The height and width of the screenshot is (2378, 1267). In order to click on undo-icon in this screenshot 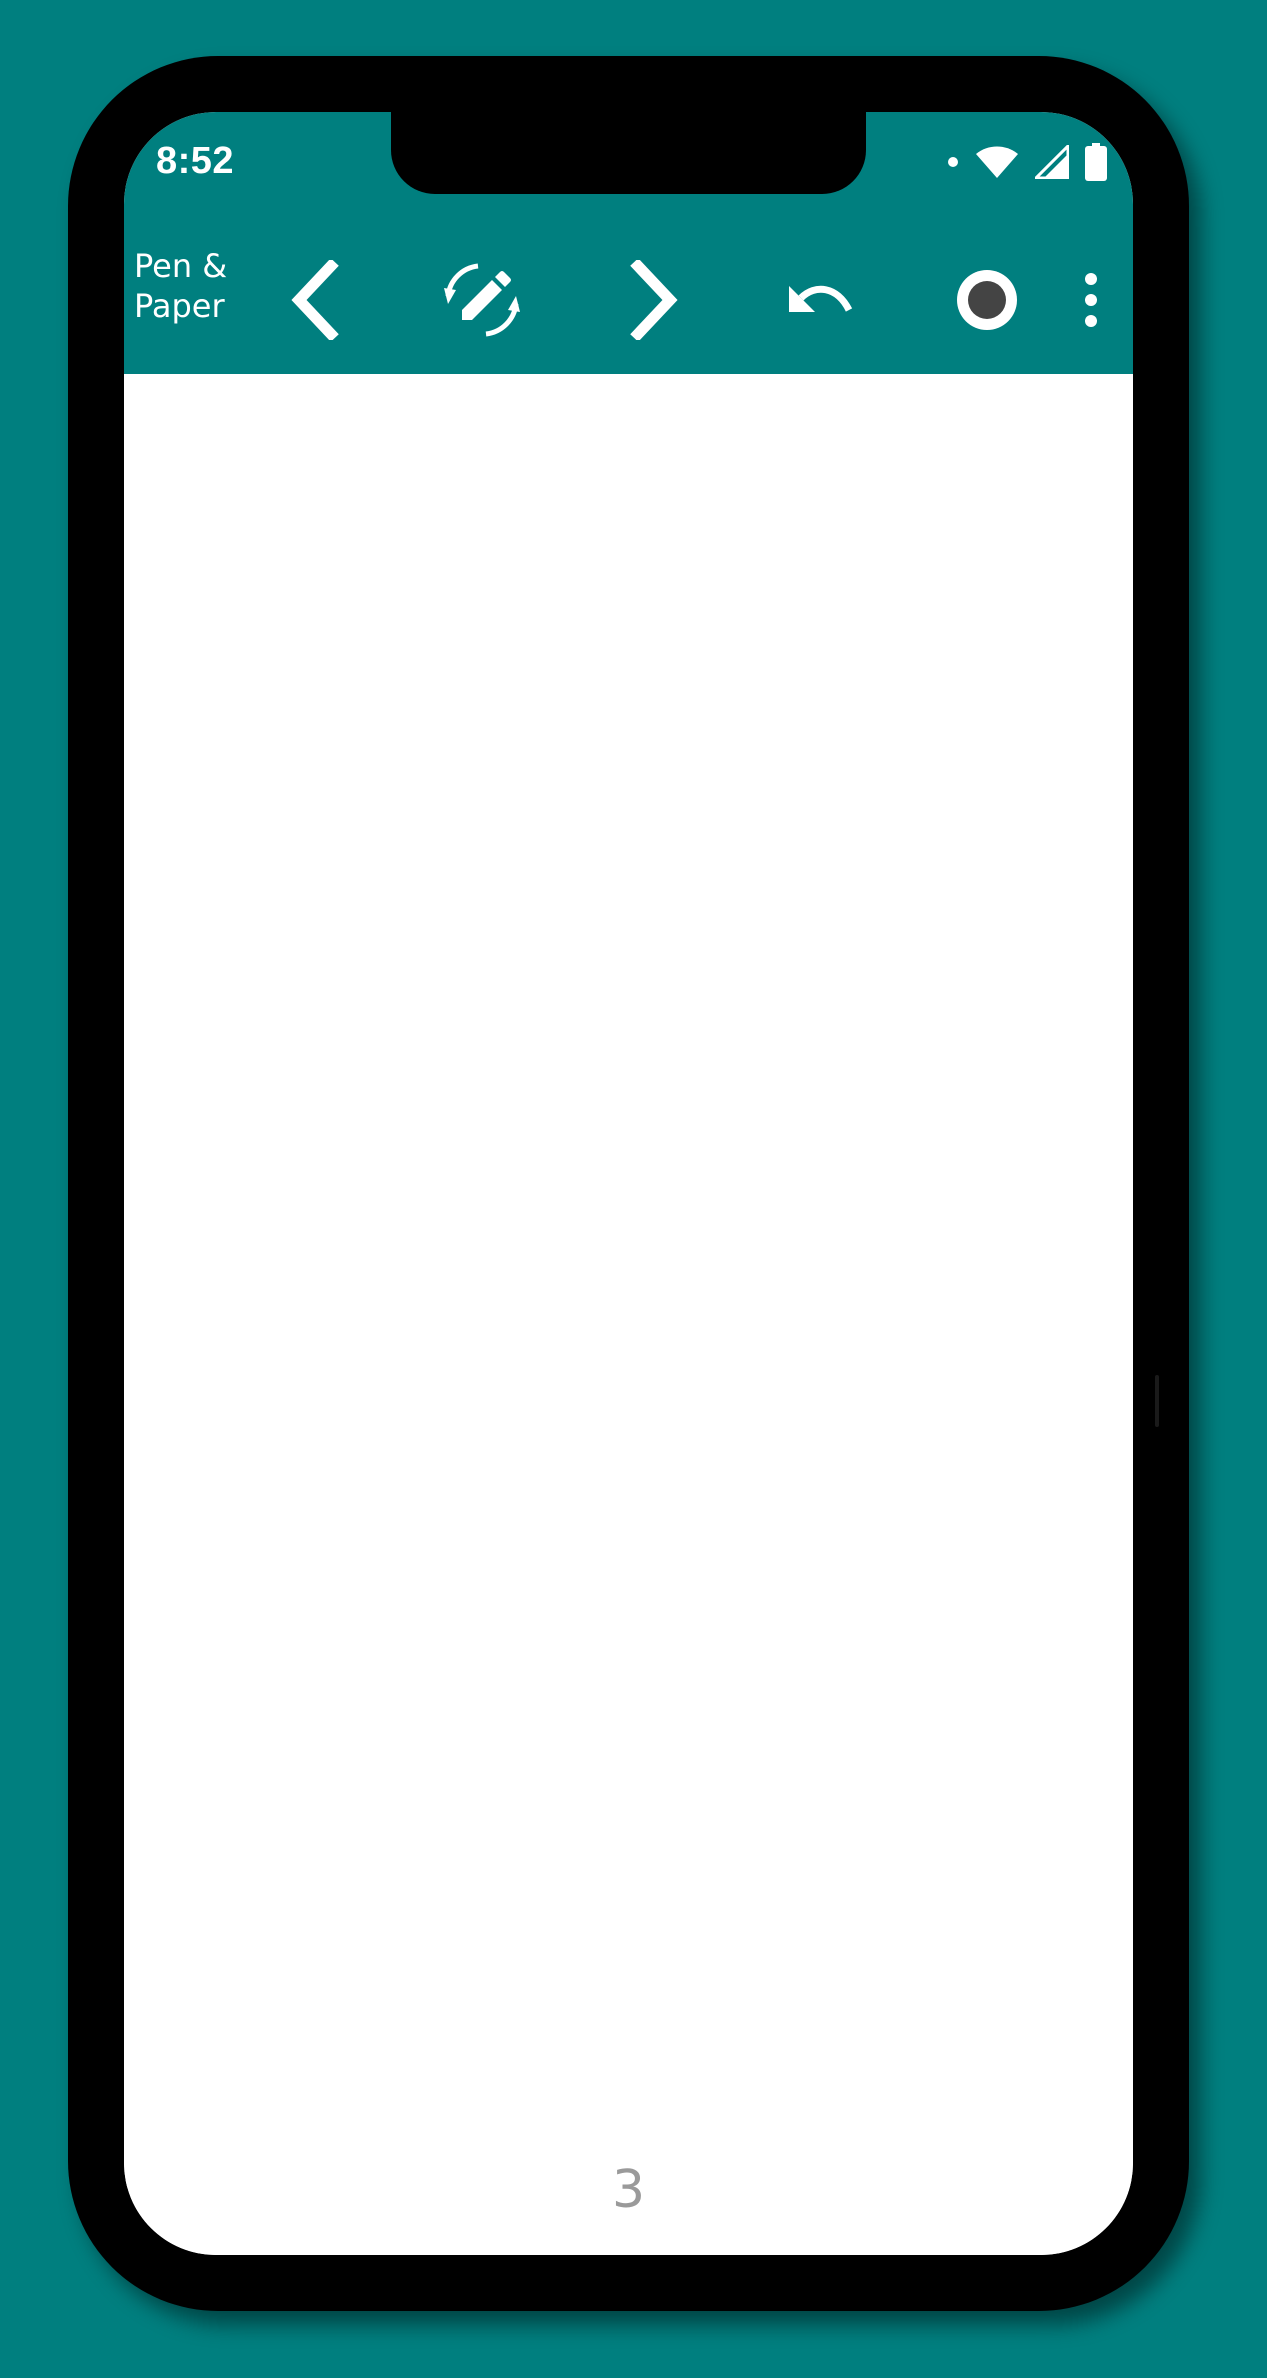, I will do `click(820, 300)`.